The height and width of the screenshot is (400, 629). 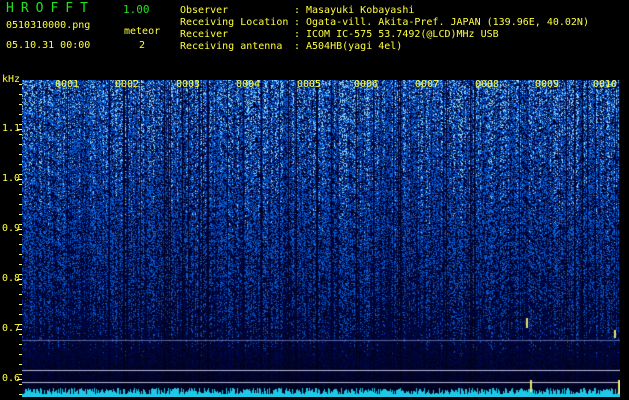 I want to click on observer-value: Masayuki Kobayashi, so click(x=360, y=10).